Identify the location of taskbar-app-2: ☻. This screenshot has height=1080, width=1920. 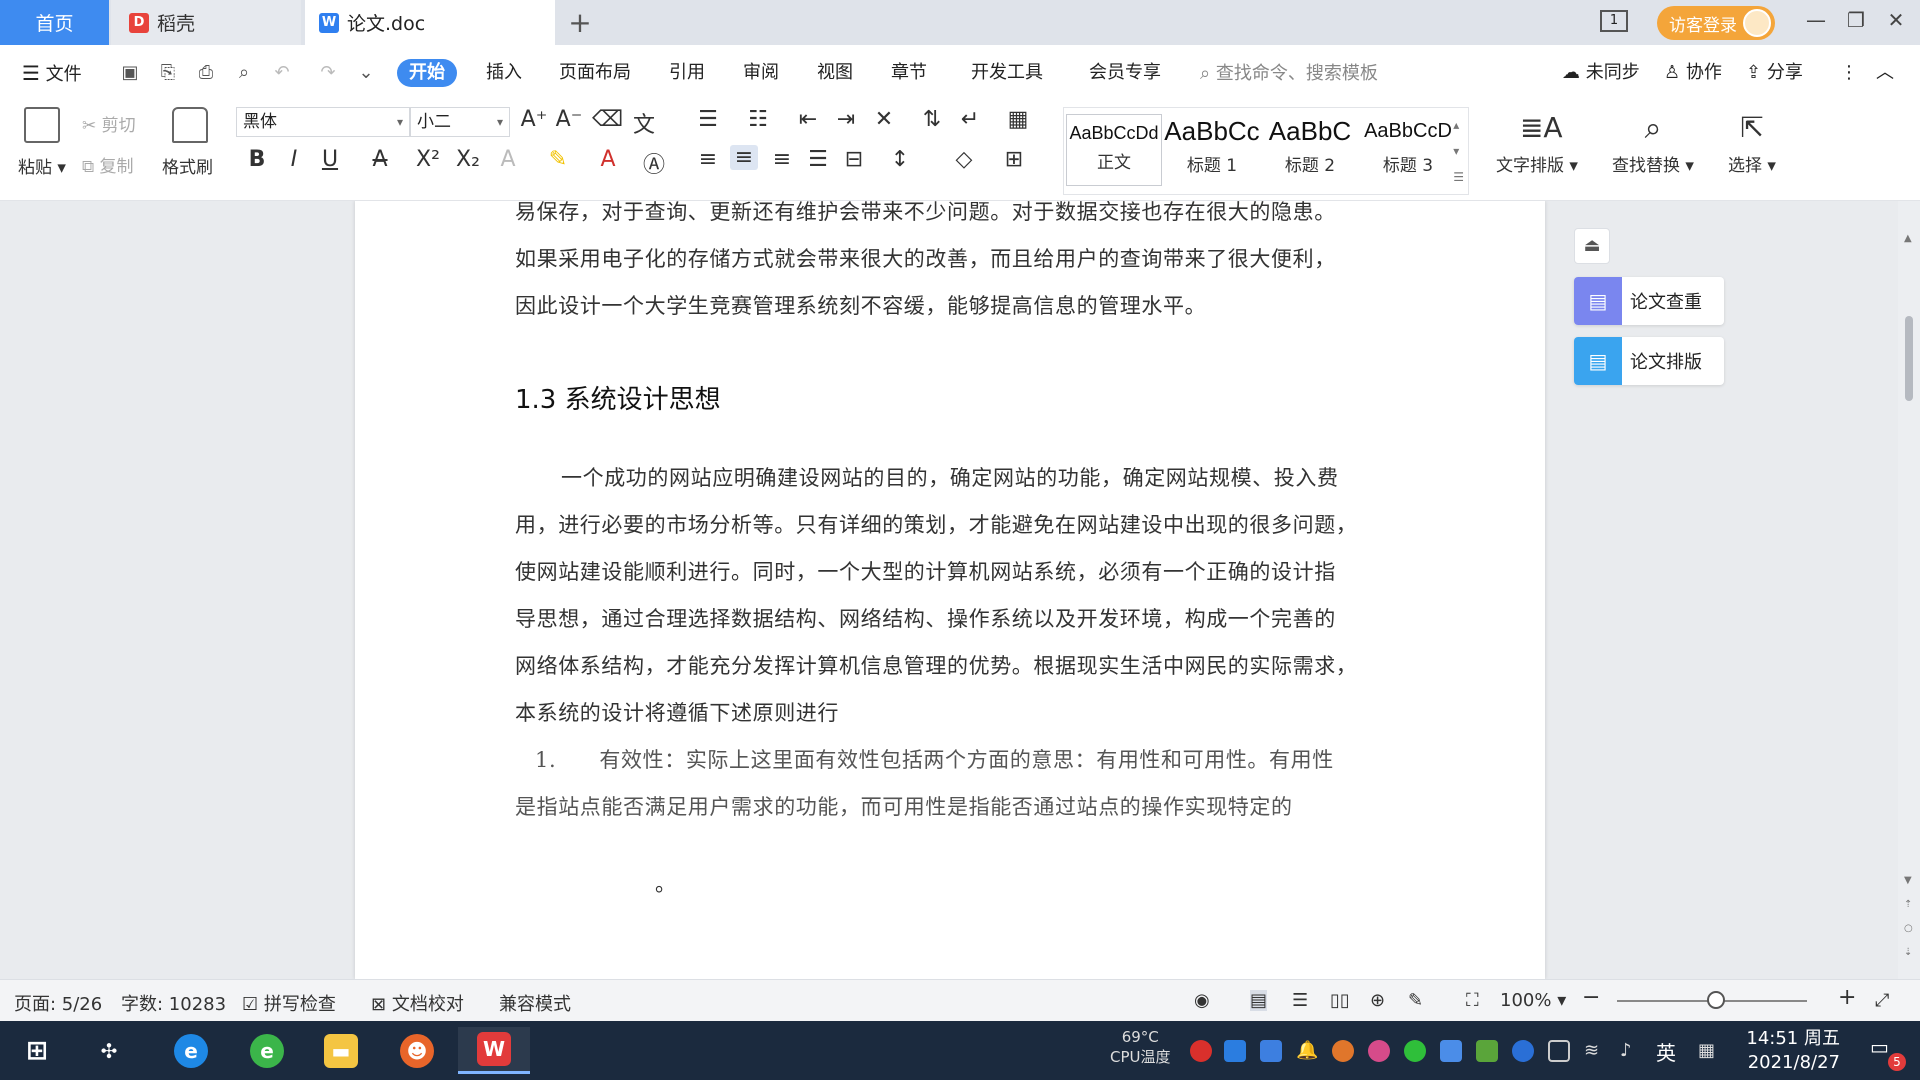
(417, 1050).